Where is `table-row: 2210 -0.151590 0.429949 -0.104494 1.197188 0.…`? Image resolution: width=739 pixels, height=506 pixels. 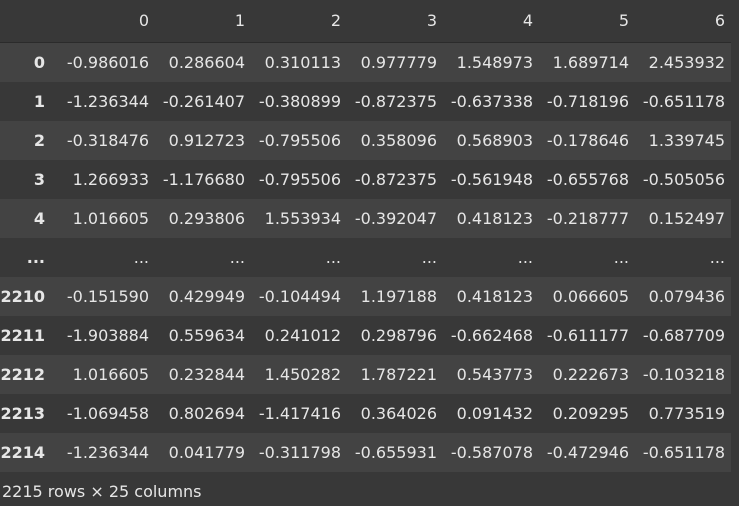 table-row: 2210 -0.151590 0.429949 -0.104494 1.197188 0.… is located at coordinates (365, 296).